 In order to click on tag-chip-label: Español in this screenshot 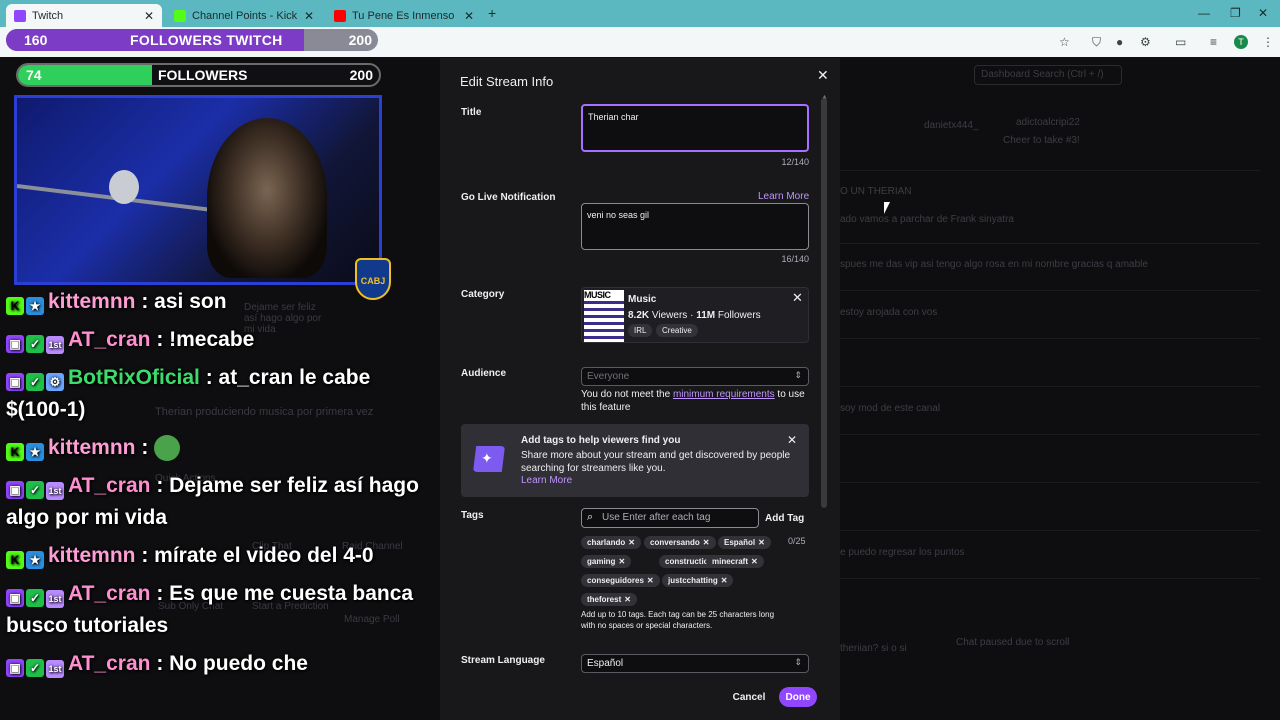, I will do `click(740, 542)`.